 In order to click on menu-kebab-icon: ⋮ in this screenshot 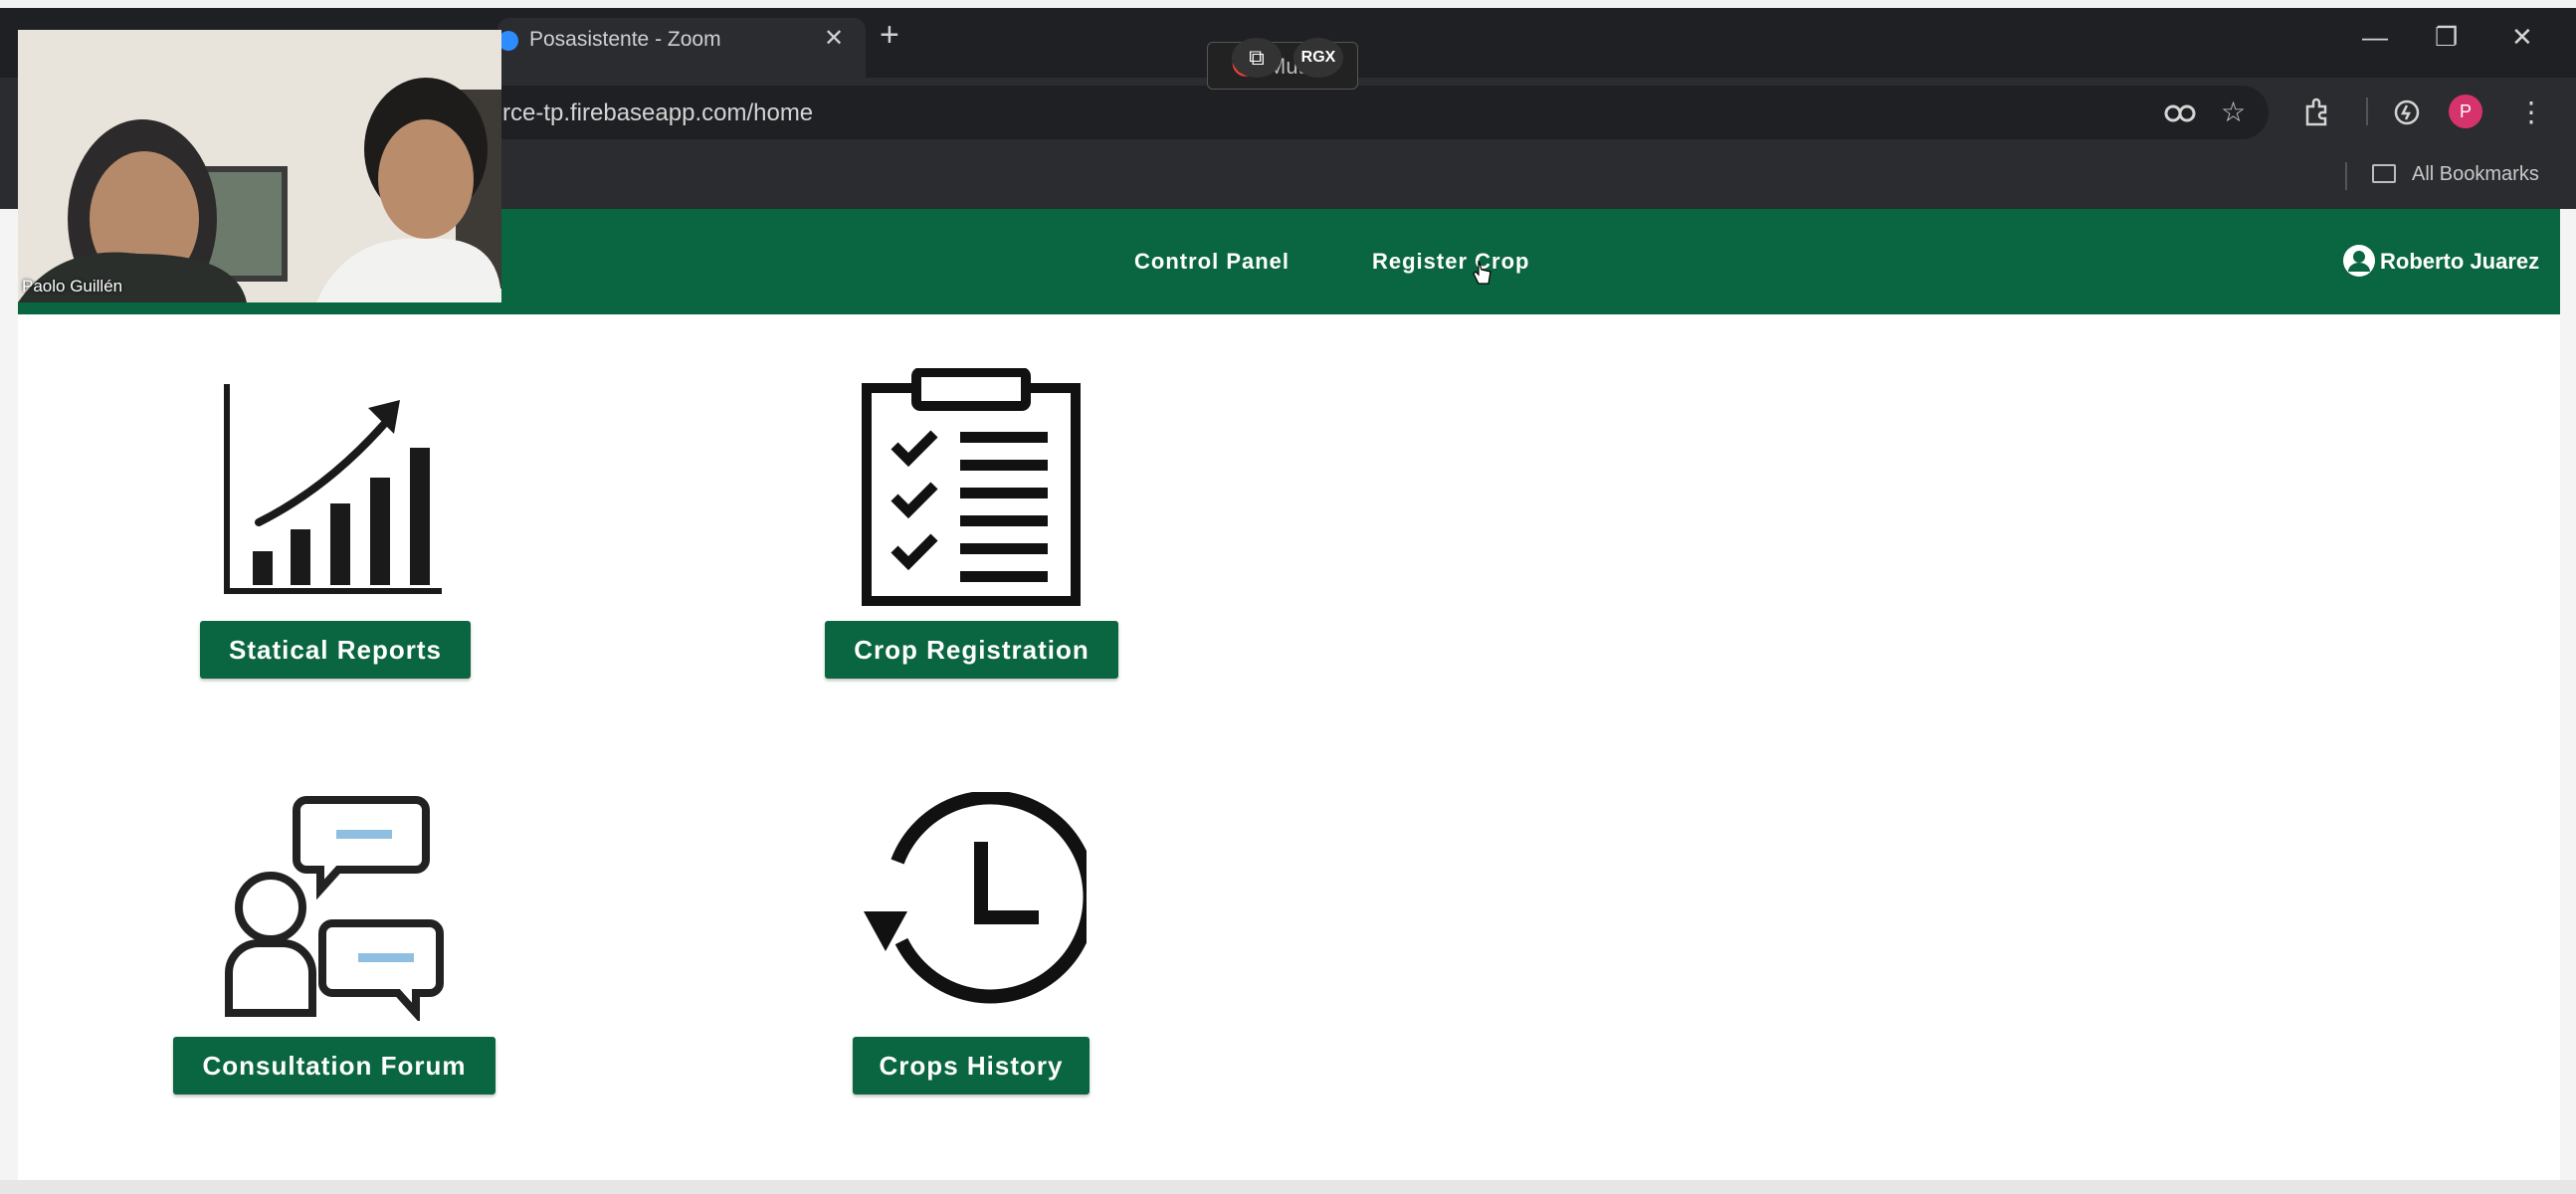, I will do `click(2531, 112)`.